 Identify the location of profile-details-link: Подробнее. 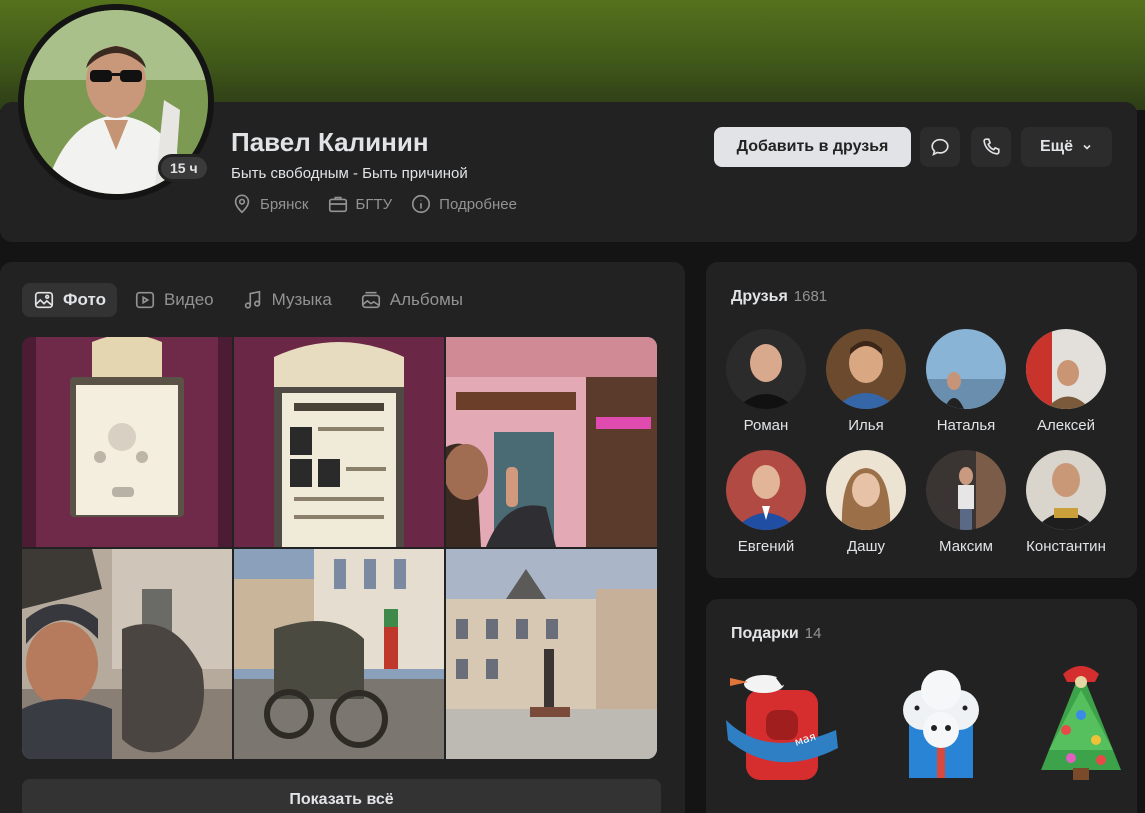
(463, 204).